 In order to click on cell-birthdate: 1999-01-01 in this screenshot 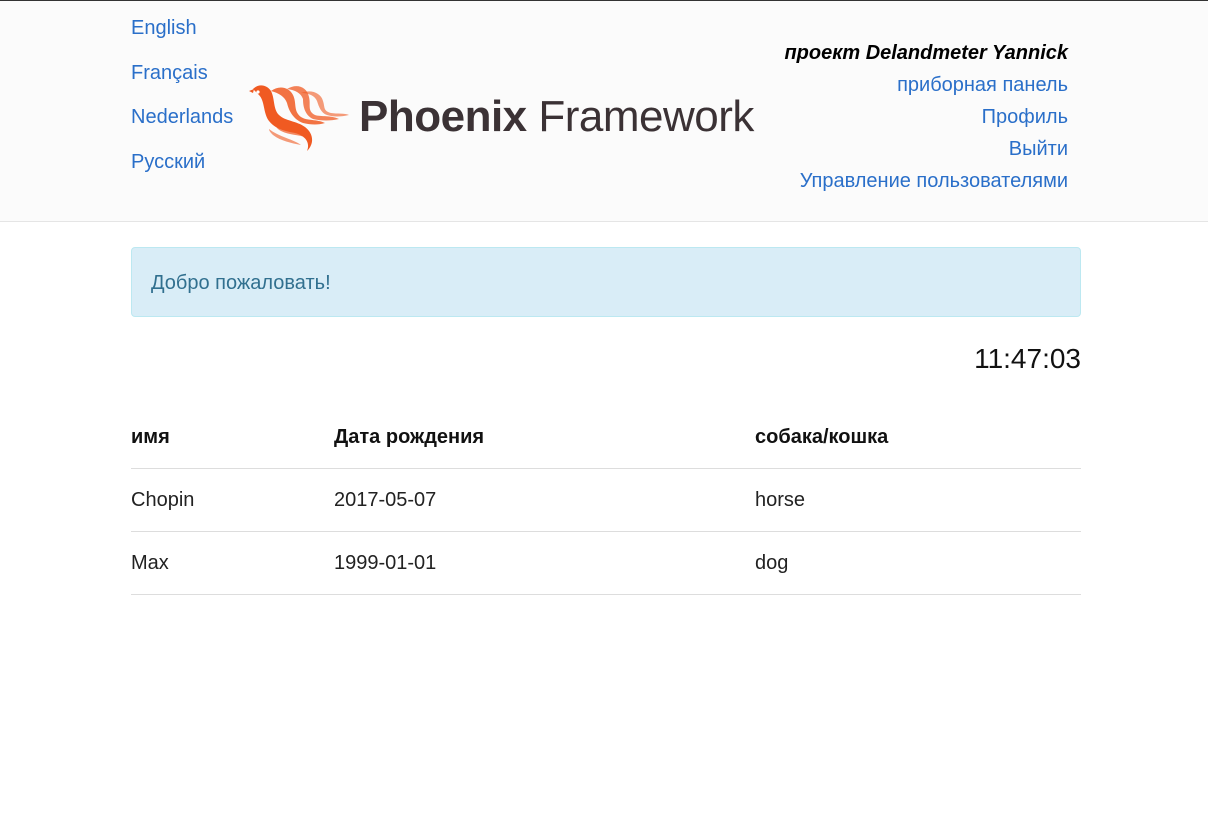, I will do `click(544, 563)`.